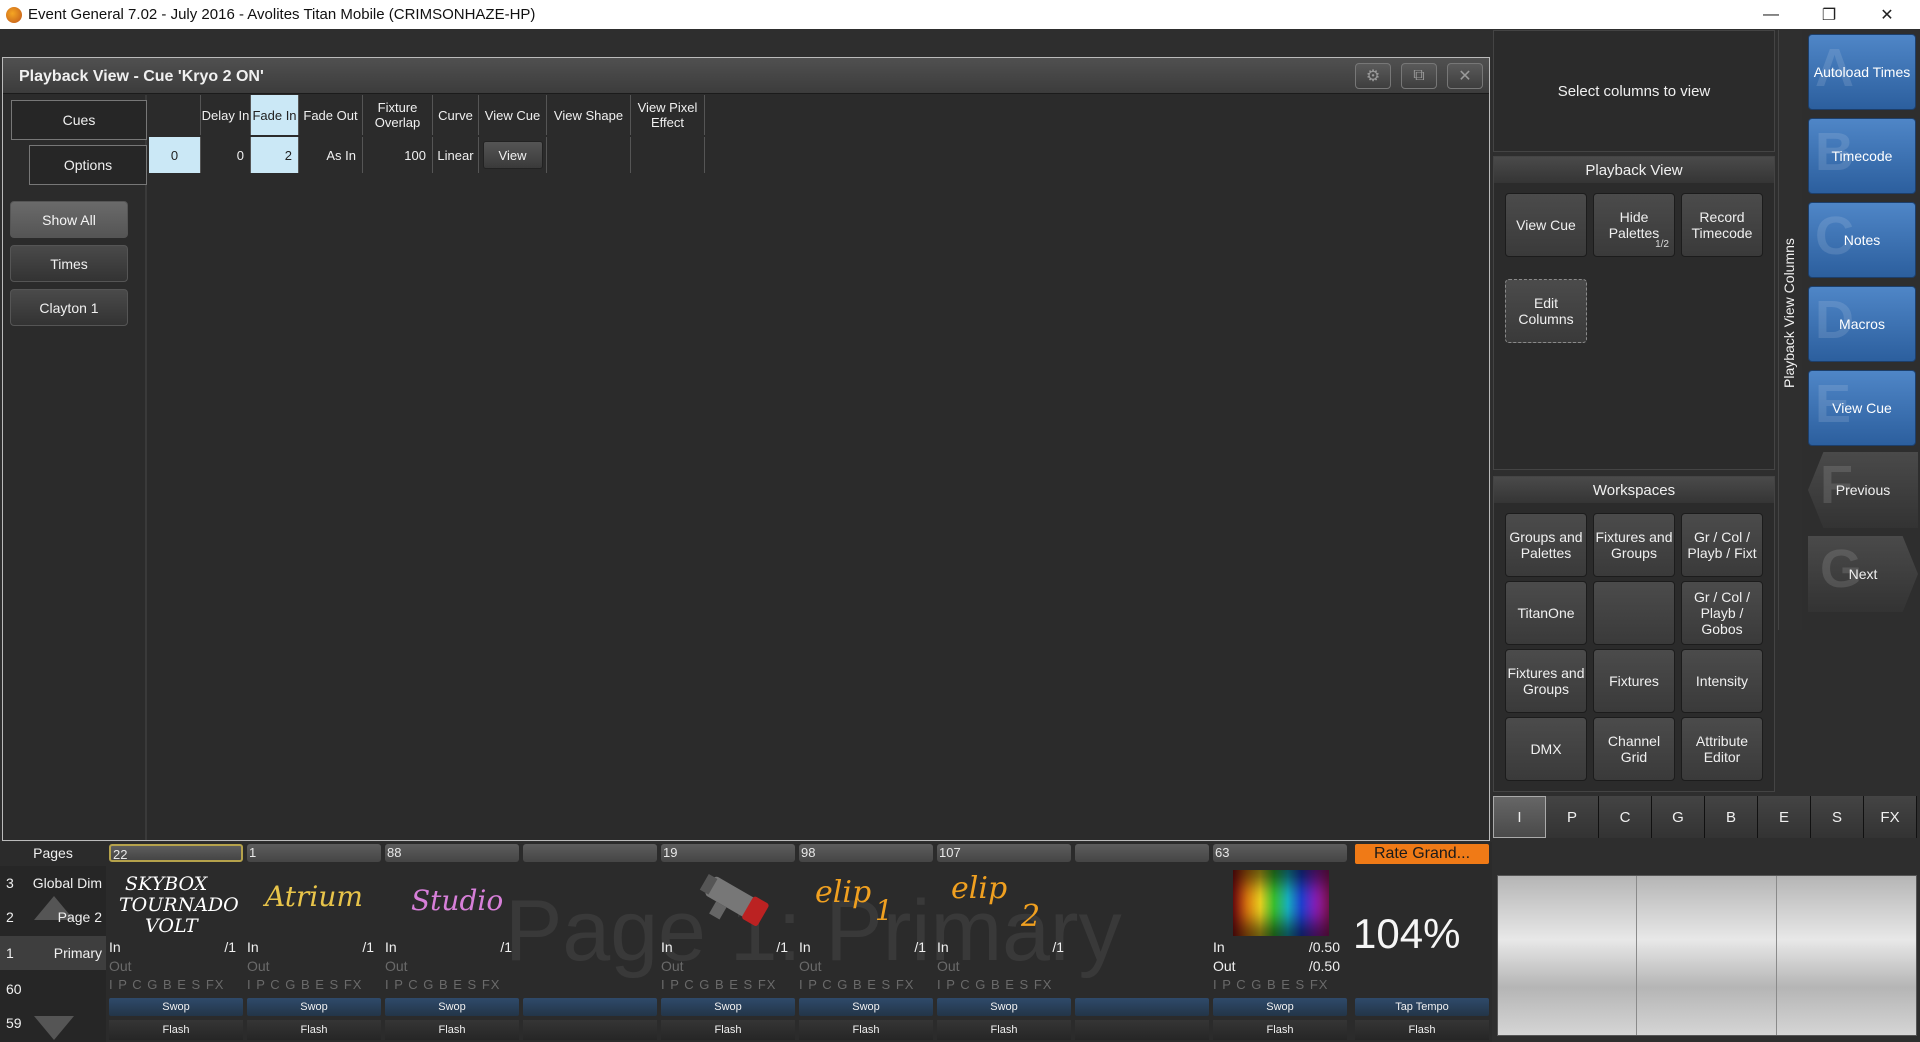 The height and width of the screenshot is (1042, 1920). I want to click on cell-curve: Linear, so click(456, 155).